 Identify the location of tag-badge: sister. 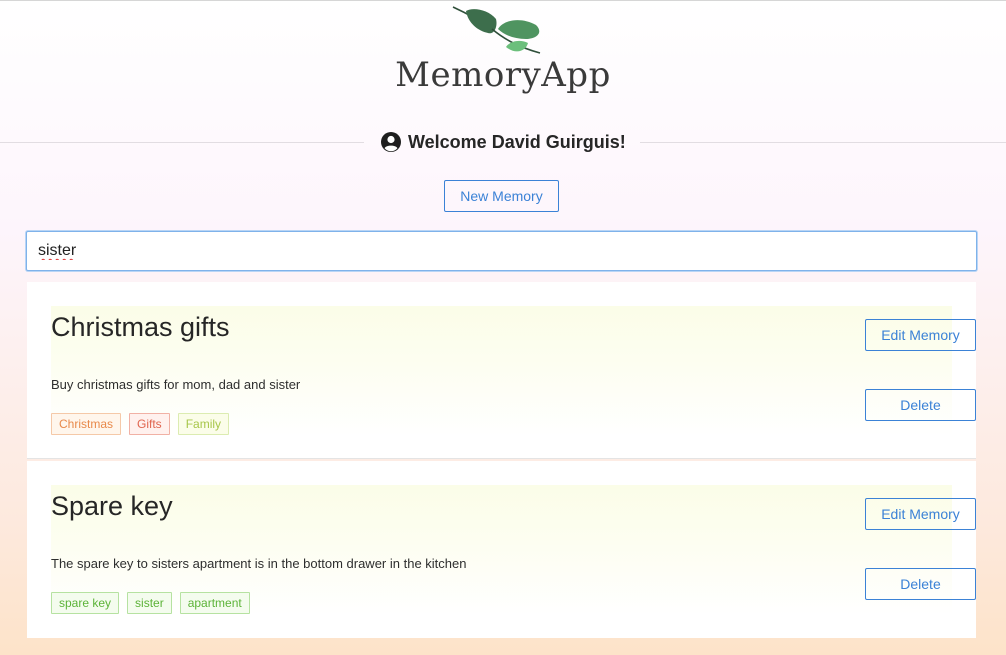
(149, 603).